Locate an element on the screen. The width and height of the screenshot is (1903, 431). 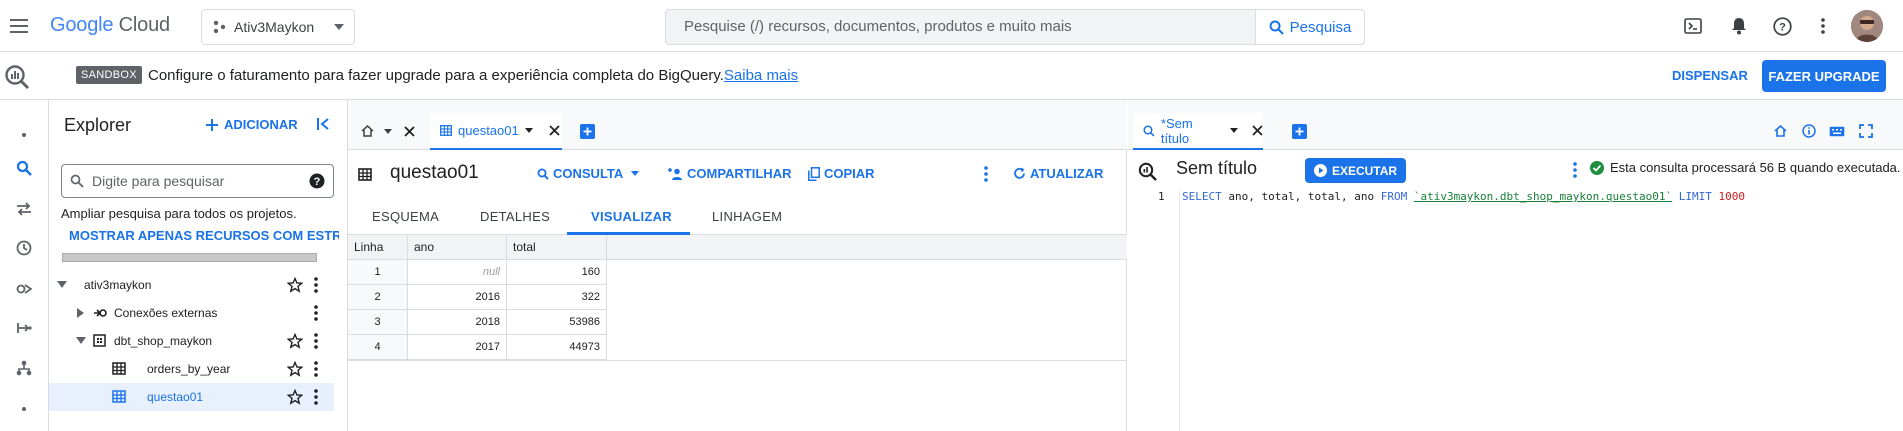
tree-dataset-row: dbt_shop_maykon is located at coordinates (191, 341).